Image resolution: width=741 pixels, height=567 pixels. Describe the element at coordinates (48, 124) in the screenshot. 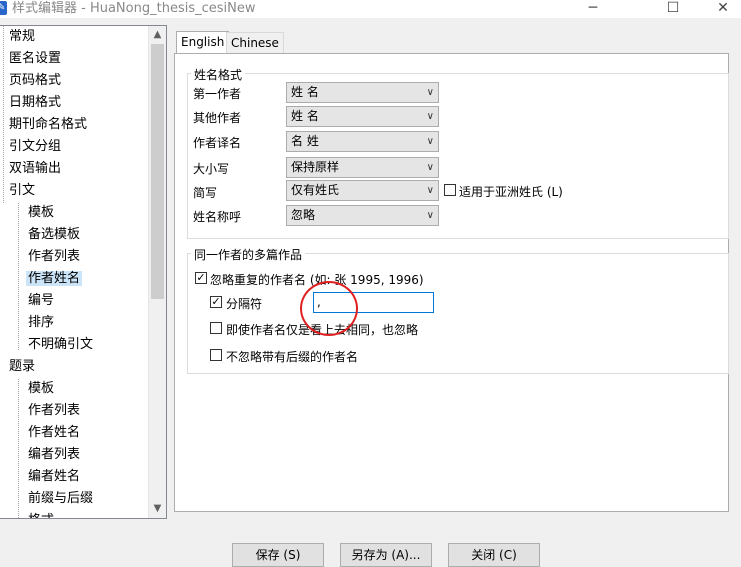

I see `tree-item-journal-names: 期刊命名格式` at that location.